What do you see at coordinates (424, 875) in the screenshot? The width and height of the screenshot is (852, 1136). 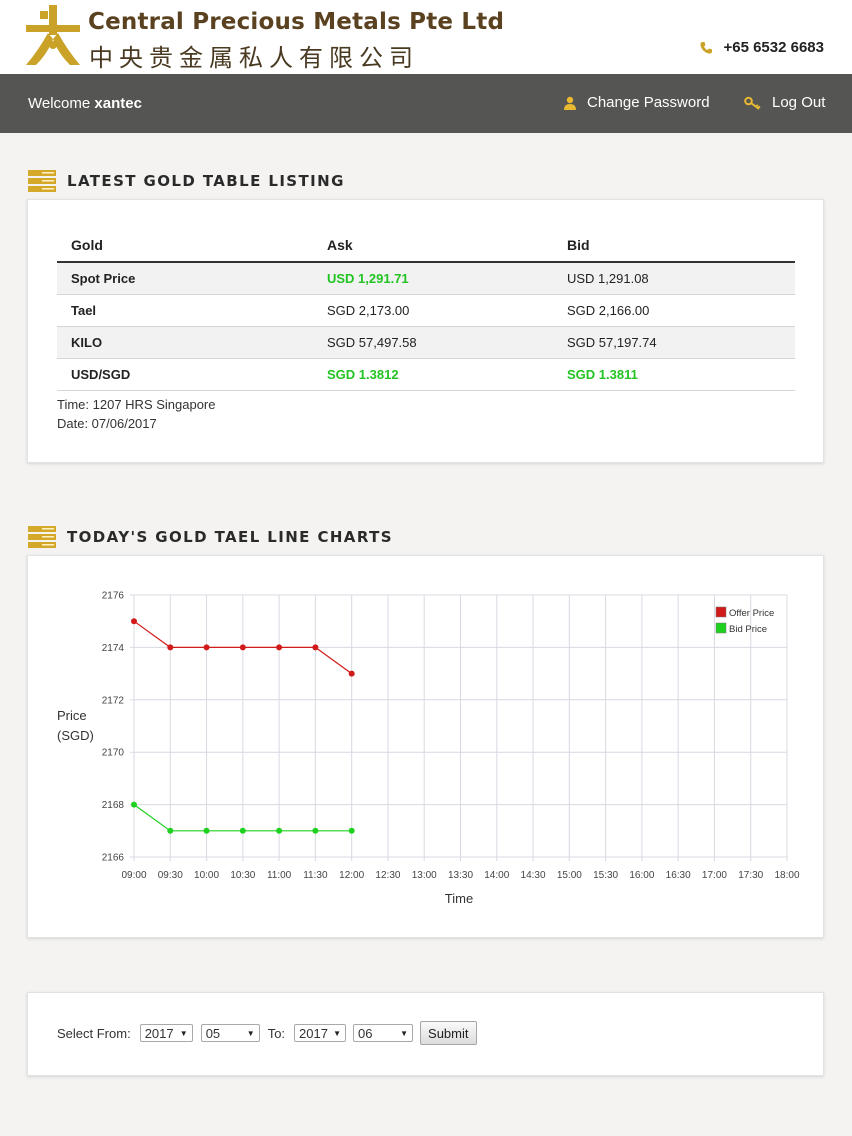 I see `x-tick-label: 13:00` at bounding box center [424, 875].